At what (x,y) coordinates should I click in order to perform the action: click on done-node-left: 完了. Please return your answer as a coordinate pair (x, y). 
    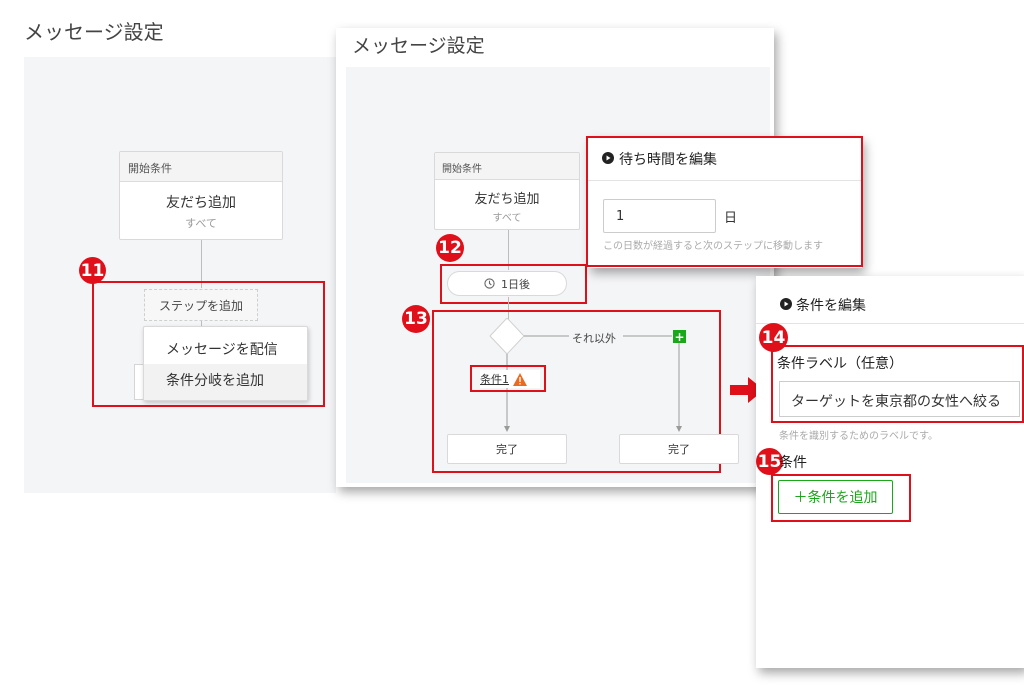
    Looking at the image, I should click on (507, 449).